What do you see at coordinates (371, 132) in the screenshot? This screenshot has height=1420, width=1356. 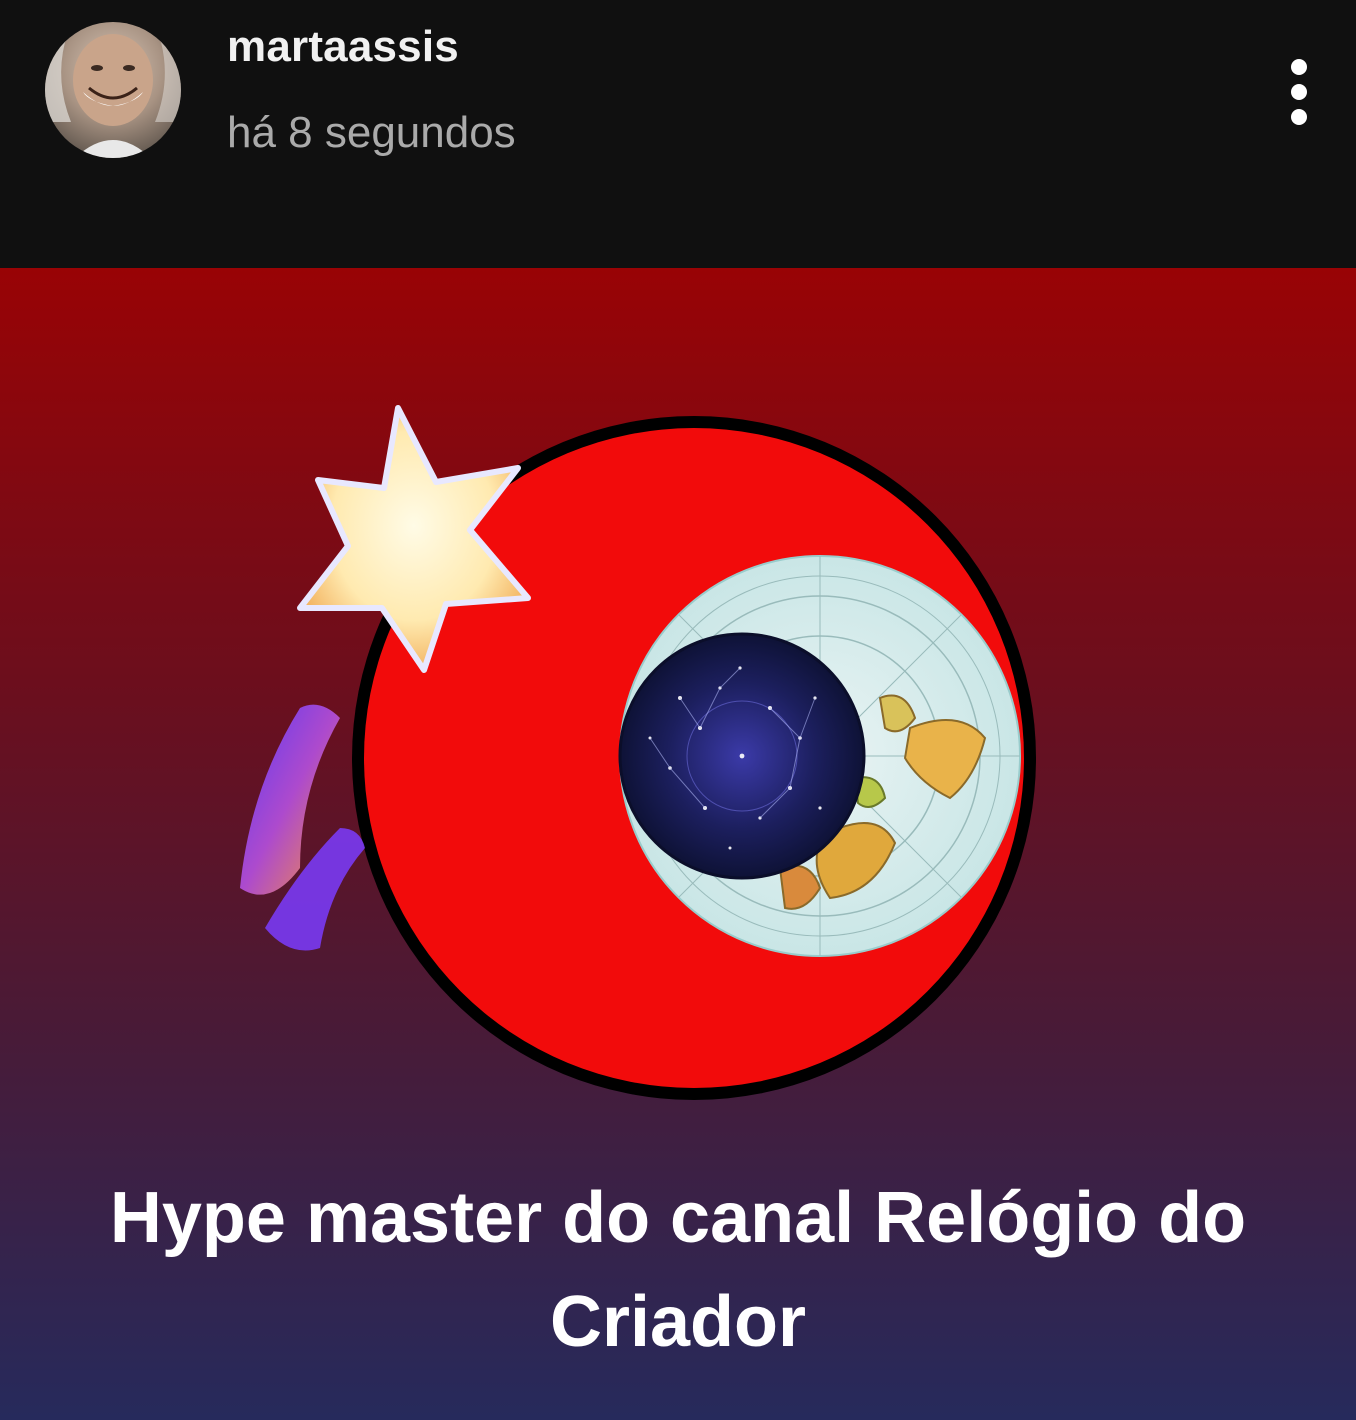 I see `post-timestamp: há 8 segundos` at bounding box center [371, 132].